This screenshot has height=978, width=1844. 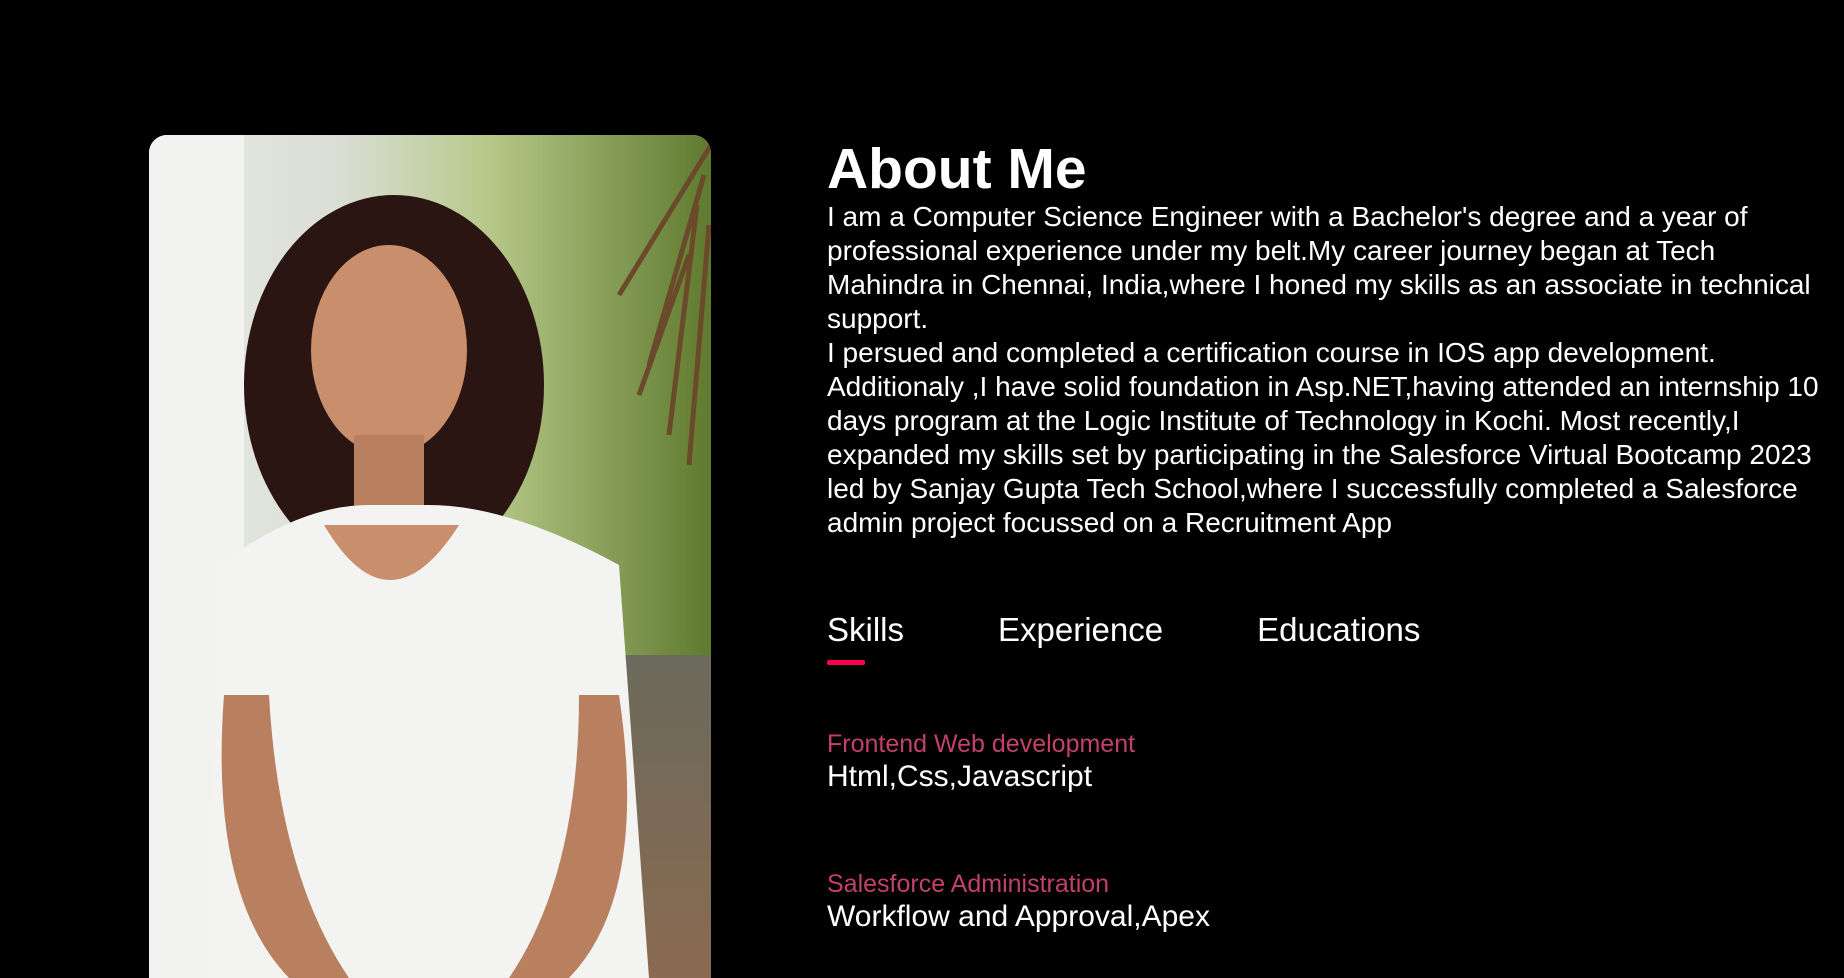 What do you see at coordinates (1080, 630) in the screenshot?
I see `tab-experience: Experience` at bounding box center [1080, 630].